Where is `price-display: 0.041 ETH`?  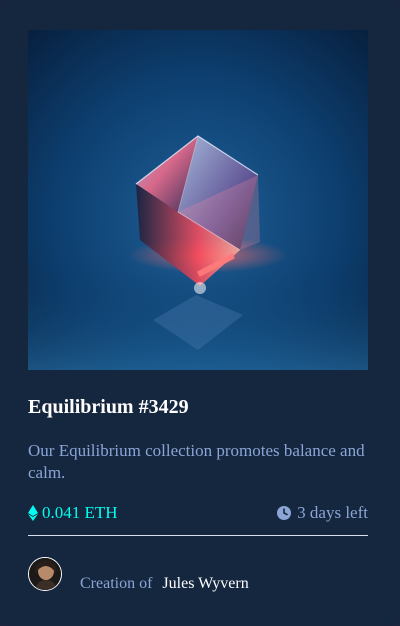
price-display: 0.041 ETH is located at coordinates (73, 513).